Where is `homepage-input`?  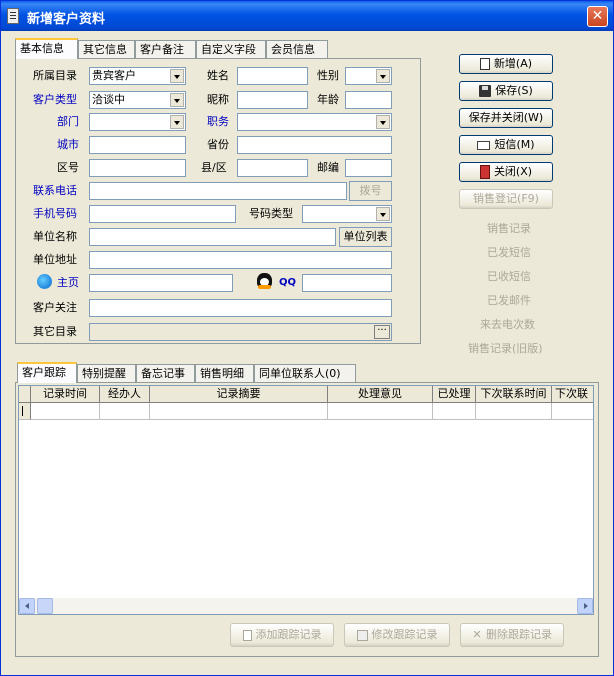 homepage-input is located at coordinates (161, 283).